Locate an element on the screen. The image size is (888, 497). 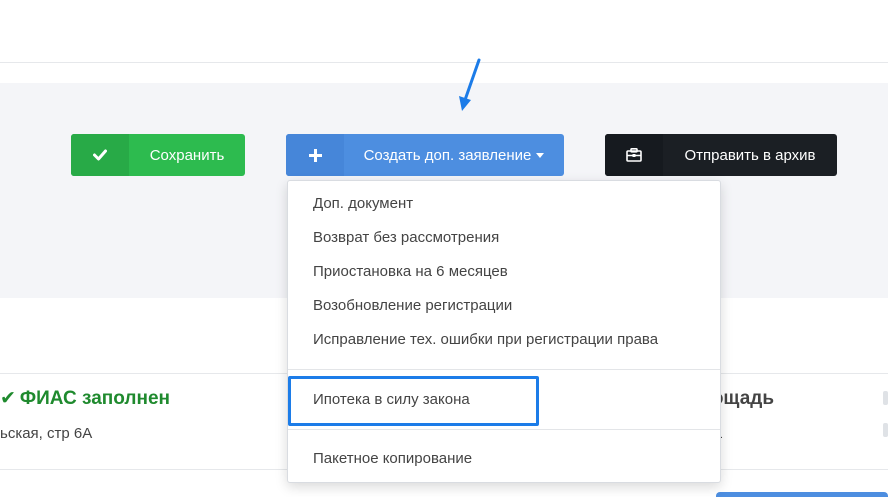
save-button: Сохранить is located at coordinates (158, 155).